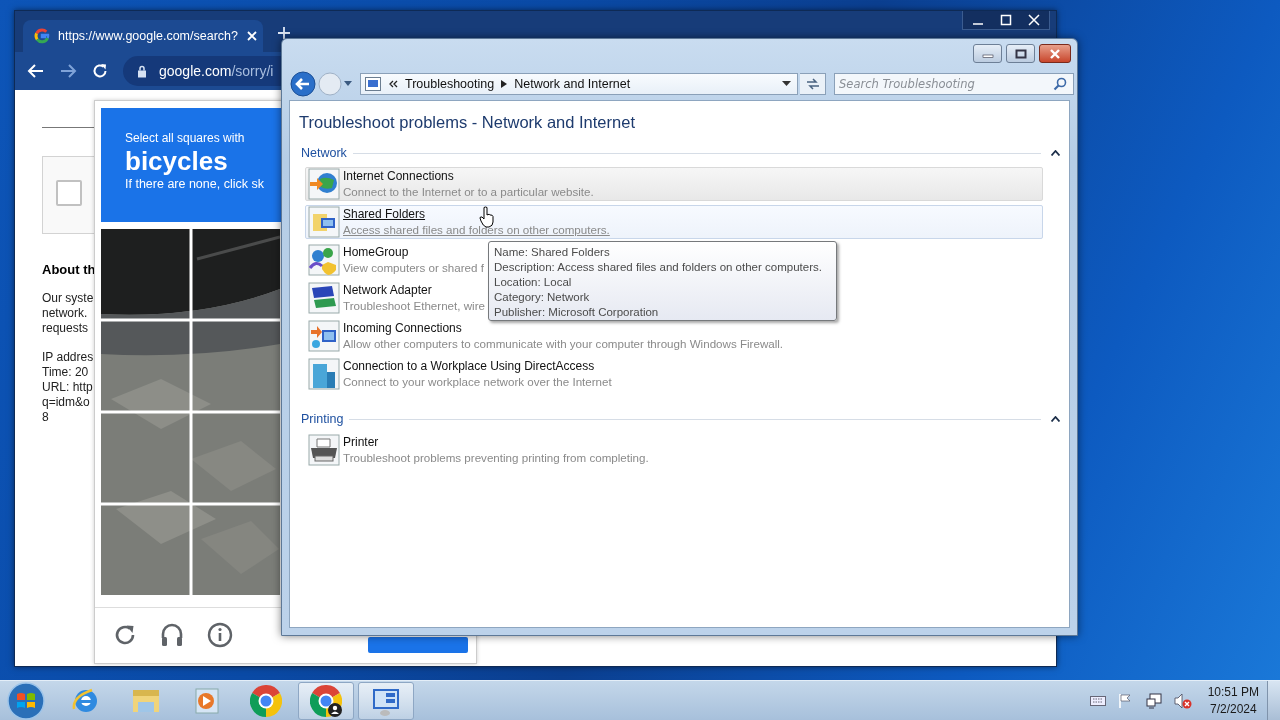  Describe the element at coordinates (66, 372) in the screenshot. I see `paragraph-line: Time: 20` at that location.